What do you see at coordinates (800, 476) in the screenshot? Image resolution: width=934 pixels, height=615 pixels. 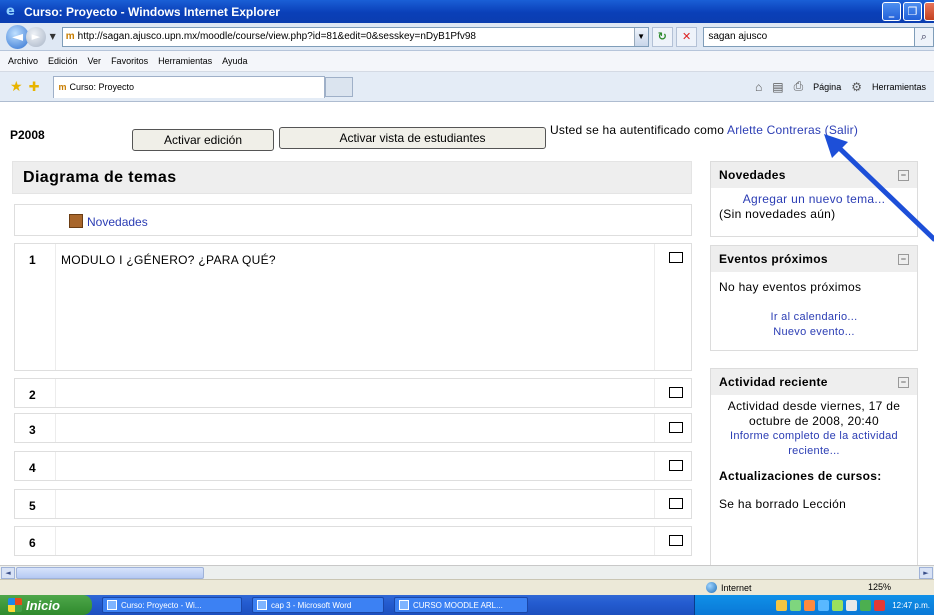 I see `course-updates-title: Actualizaciones de cursos:` at bounding box center [800, 476].